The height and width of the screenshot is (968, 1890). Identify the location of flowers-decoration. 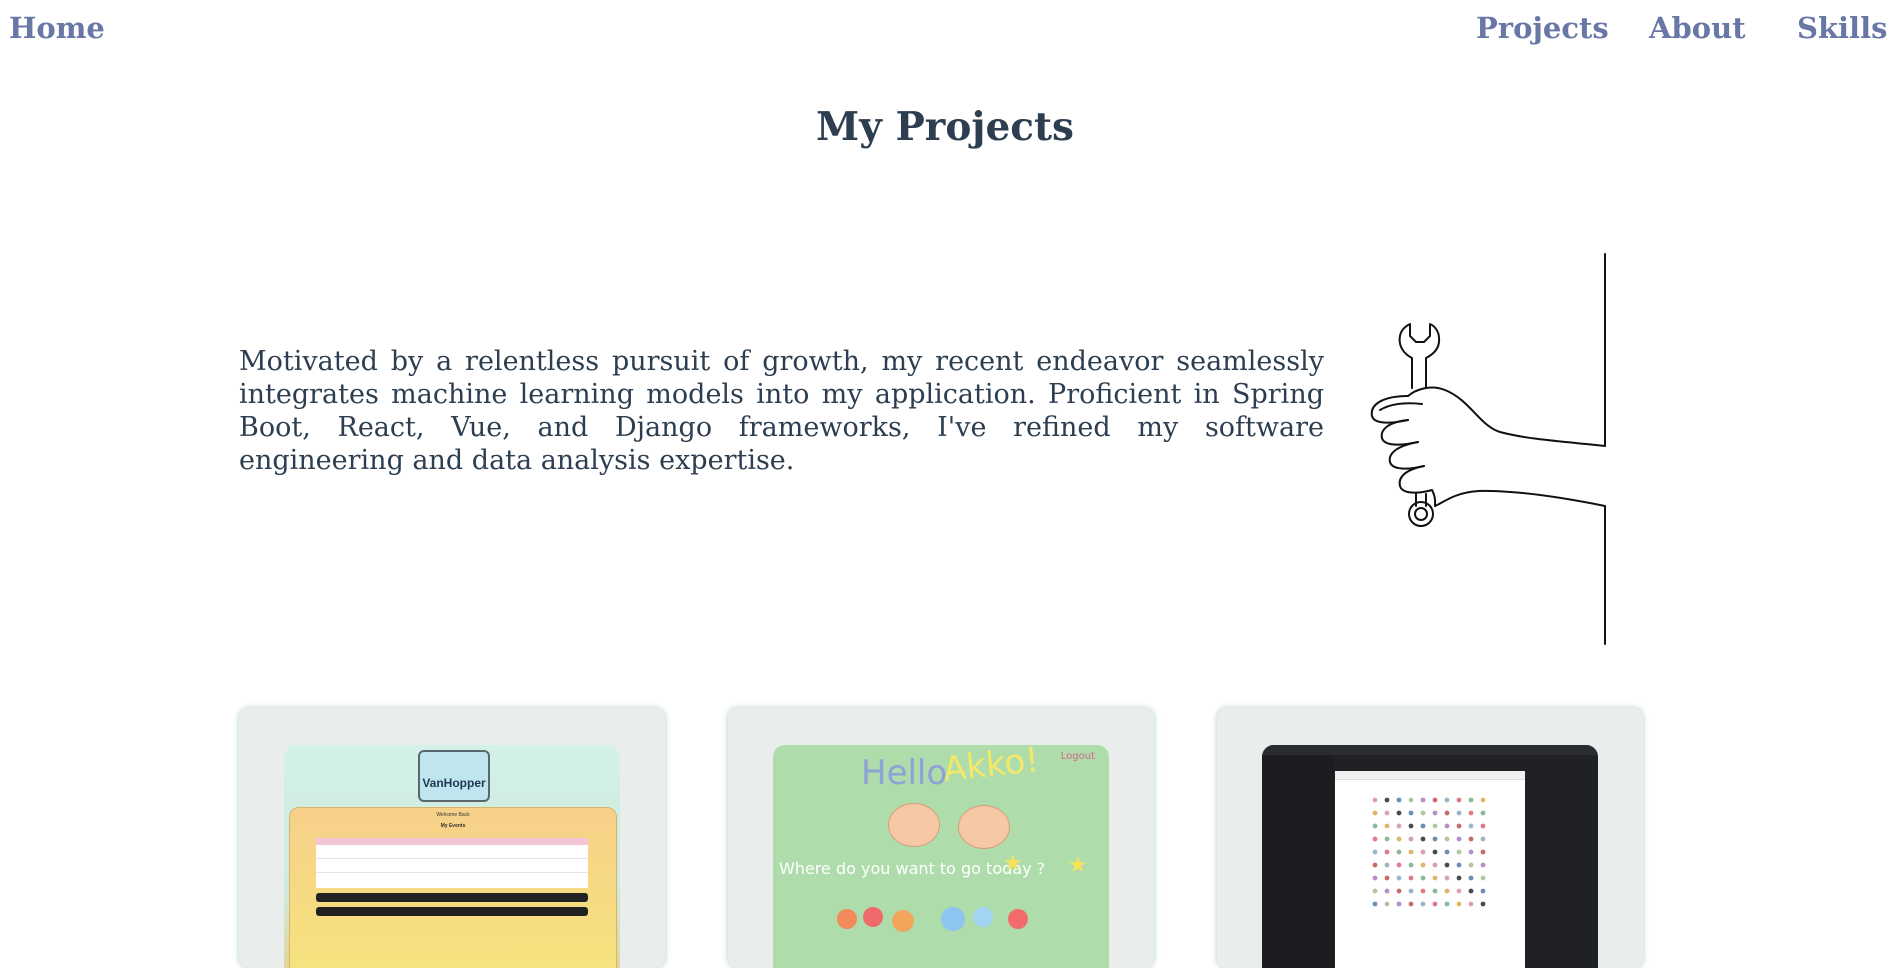
(932, 919).